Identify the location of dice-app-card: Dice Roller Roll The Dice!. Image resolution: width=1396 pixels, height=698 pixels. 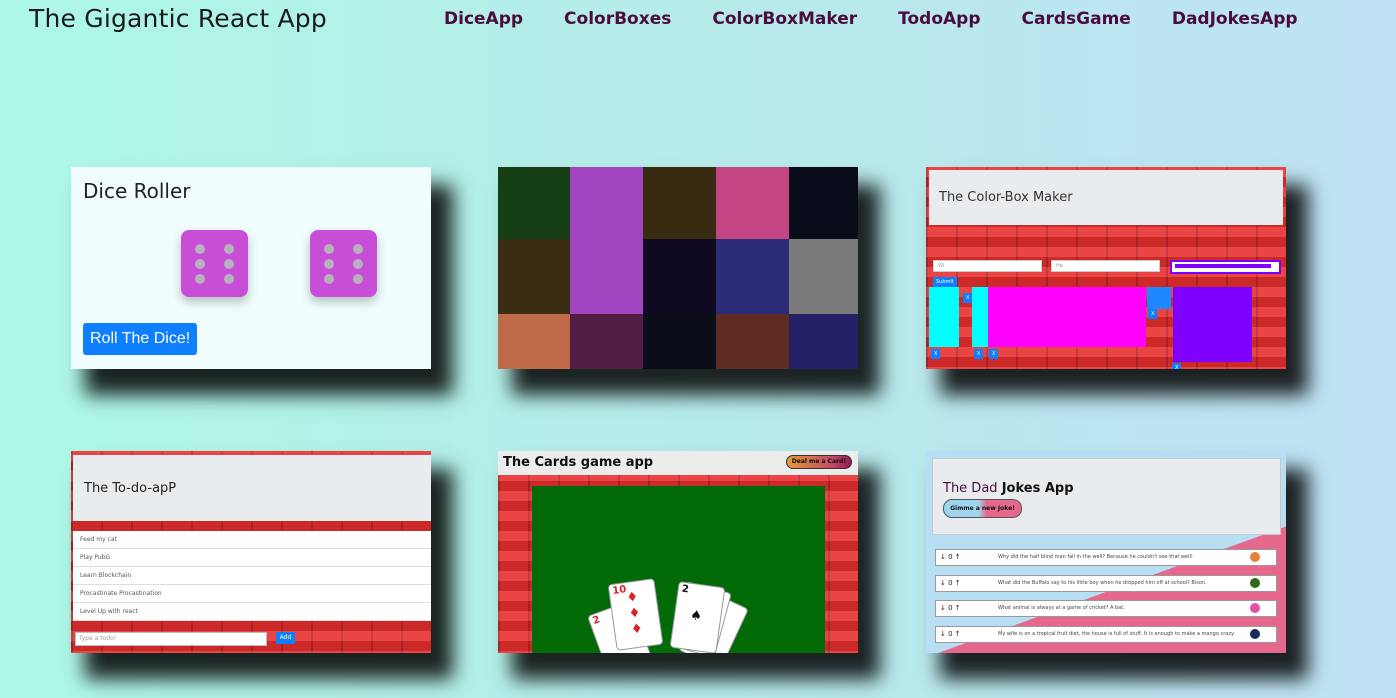
(251, 268).